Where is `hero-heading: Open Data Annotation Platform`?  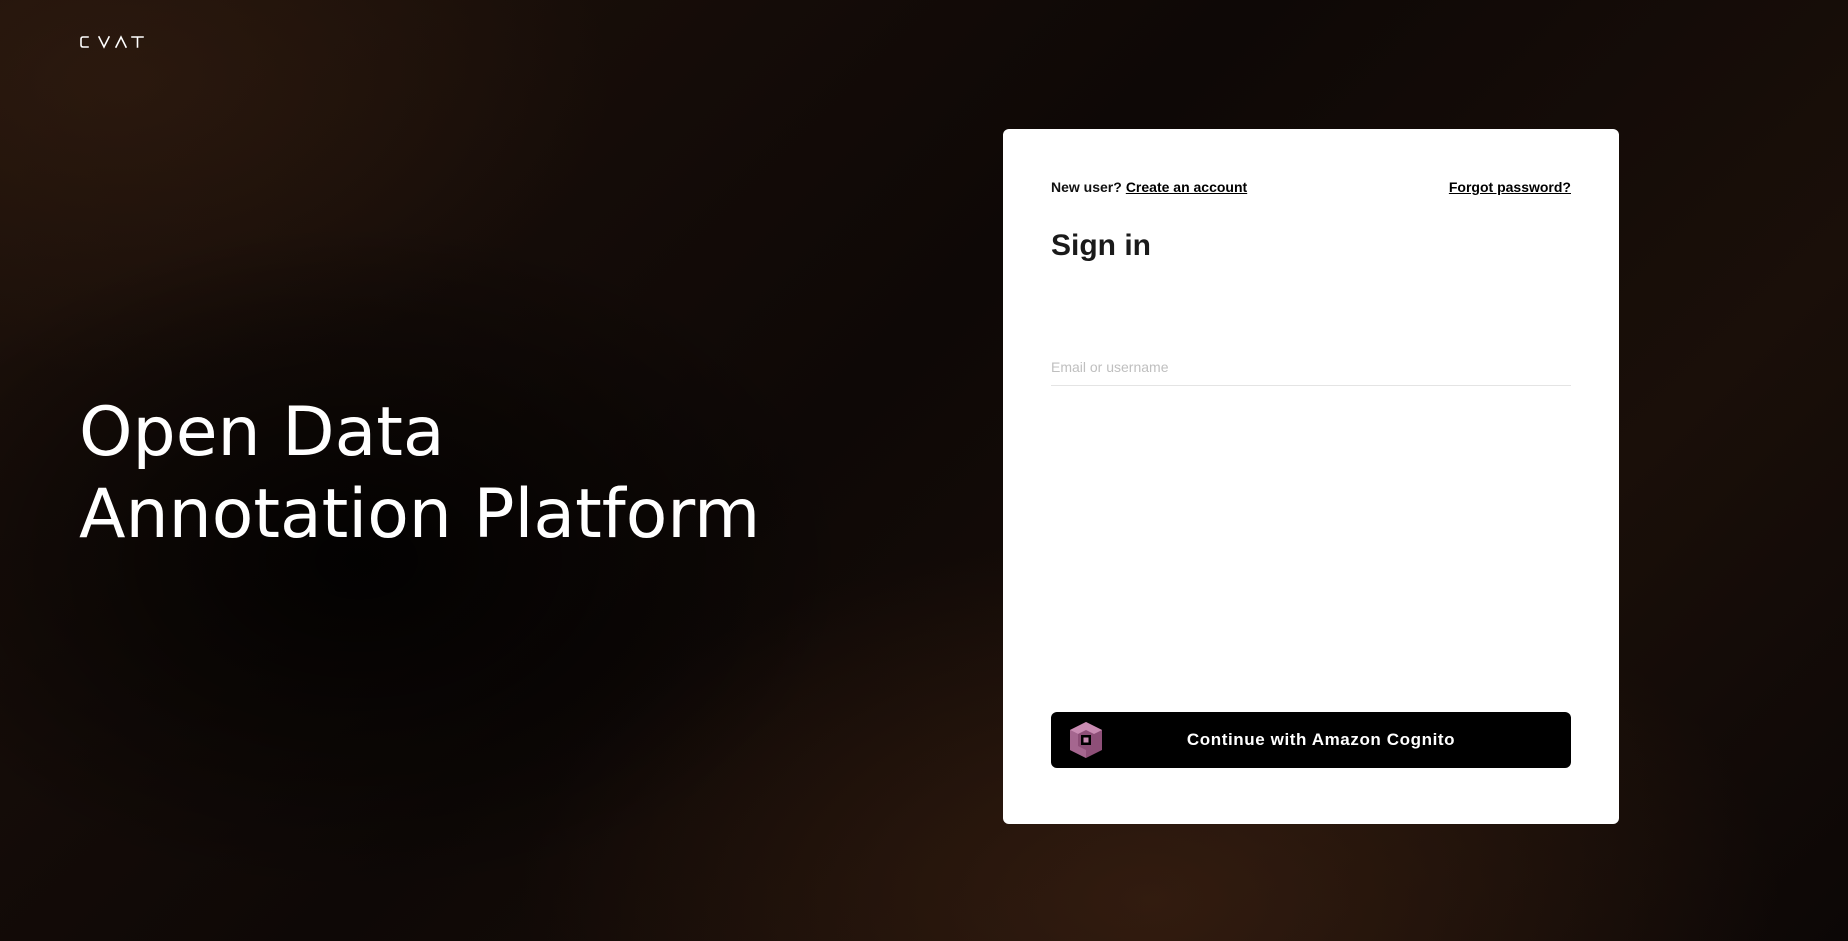
hero-heading: Open Data Annotation Platform is located at coordinates (419, 474).